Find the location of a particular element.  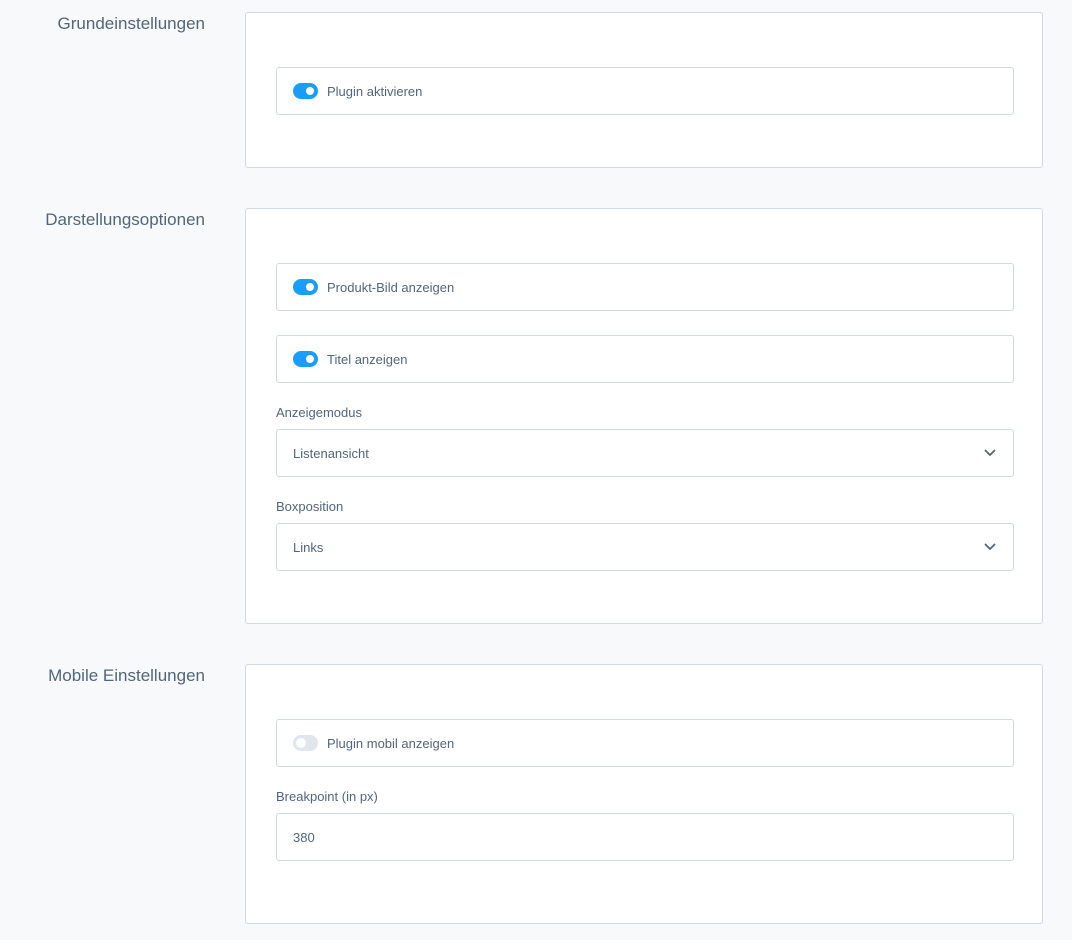

breakpoint-input is located at coordinates (645, 837).